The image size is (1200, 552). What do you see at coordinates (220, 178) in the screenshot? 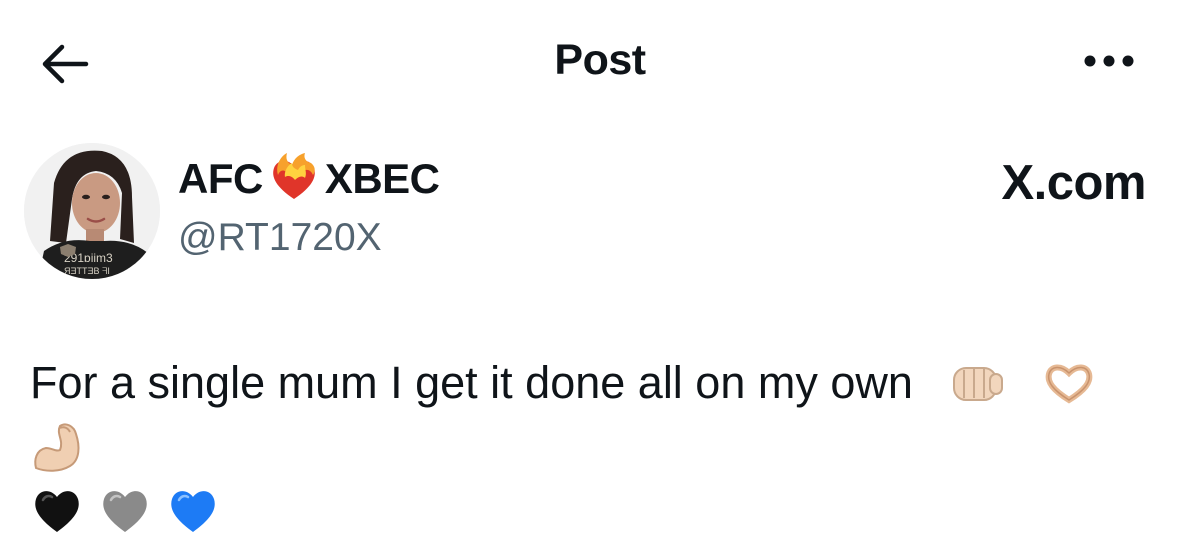
I see `display-name-part1: AFC` at bounding box center [220, 178].